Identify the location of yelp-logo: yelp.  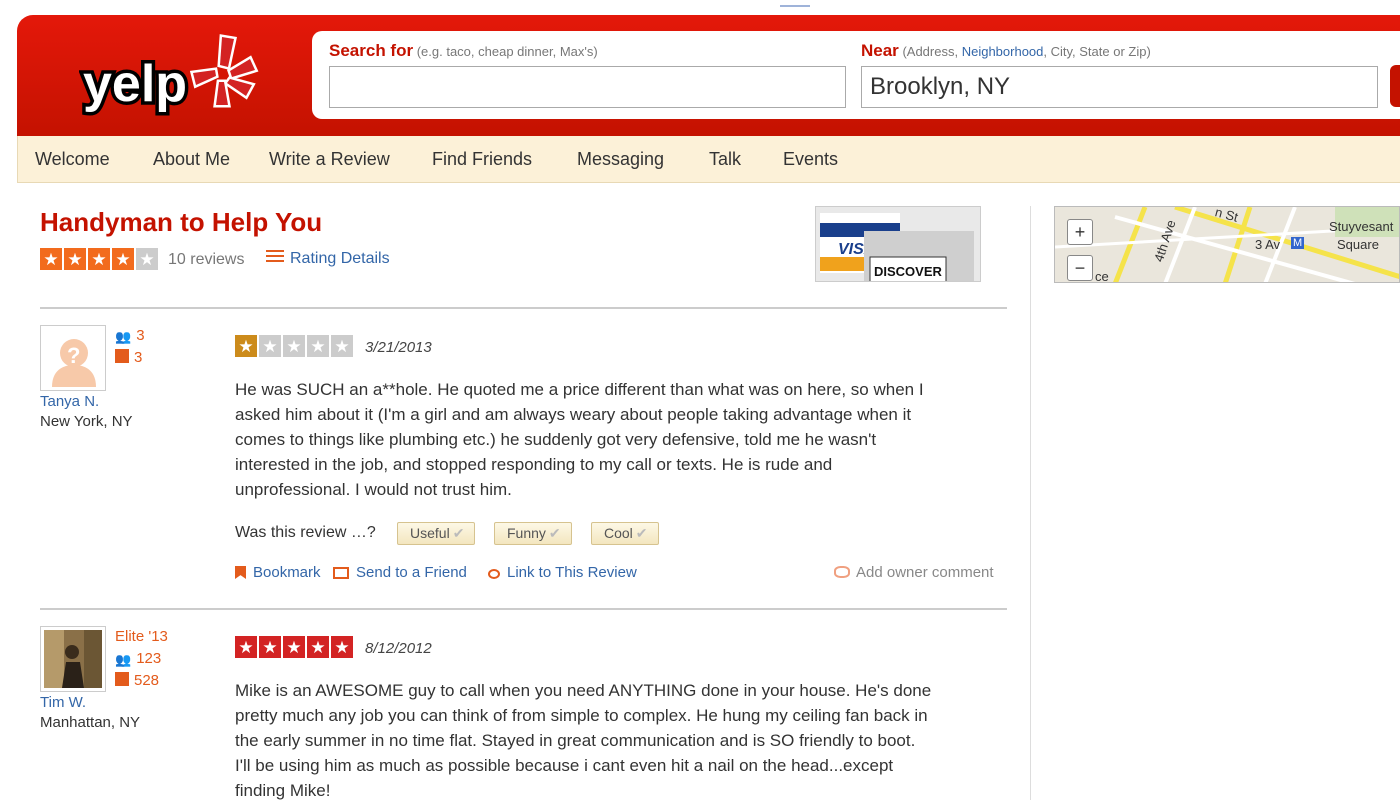
(169, 76).